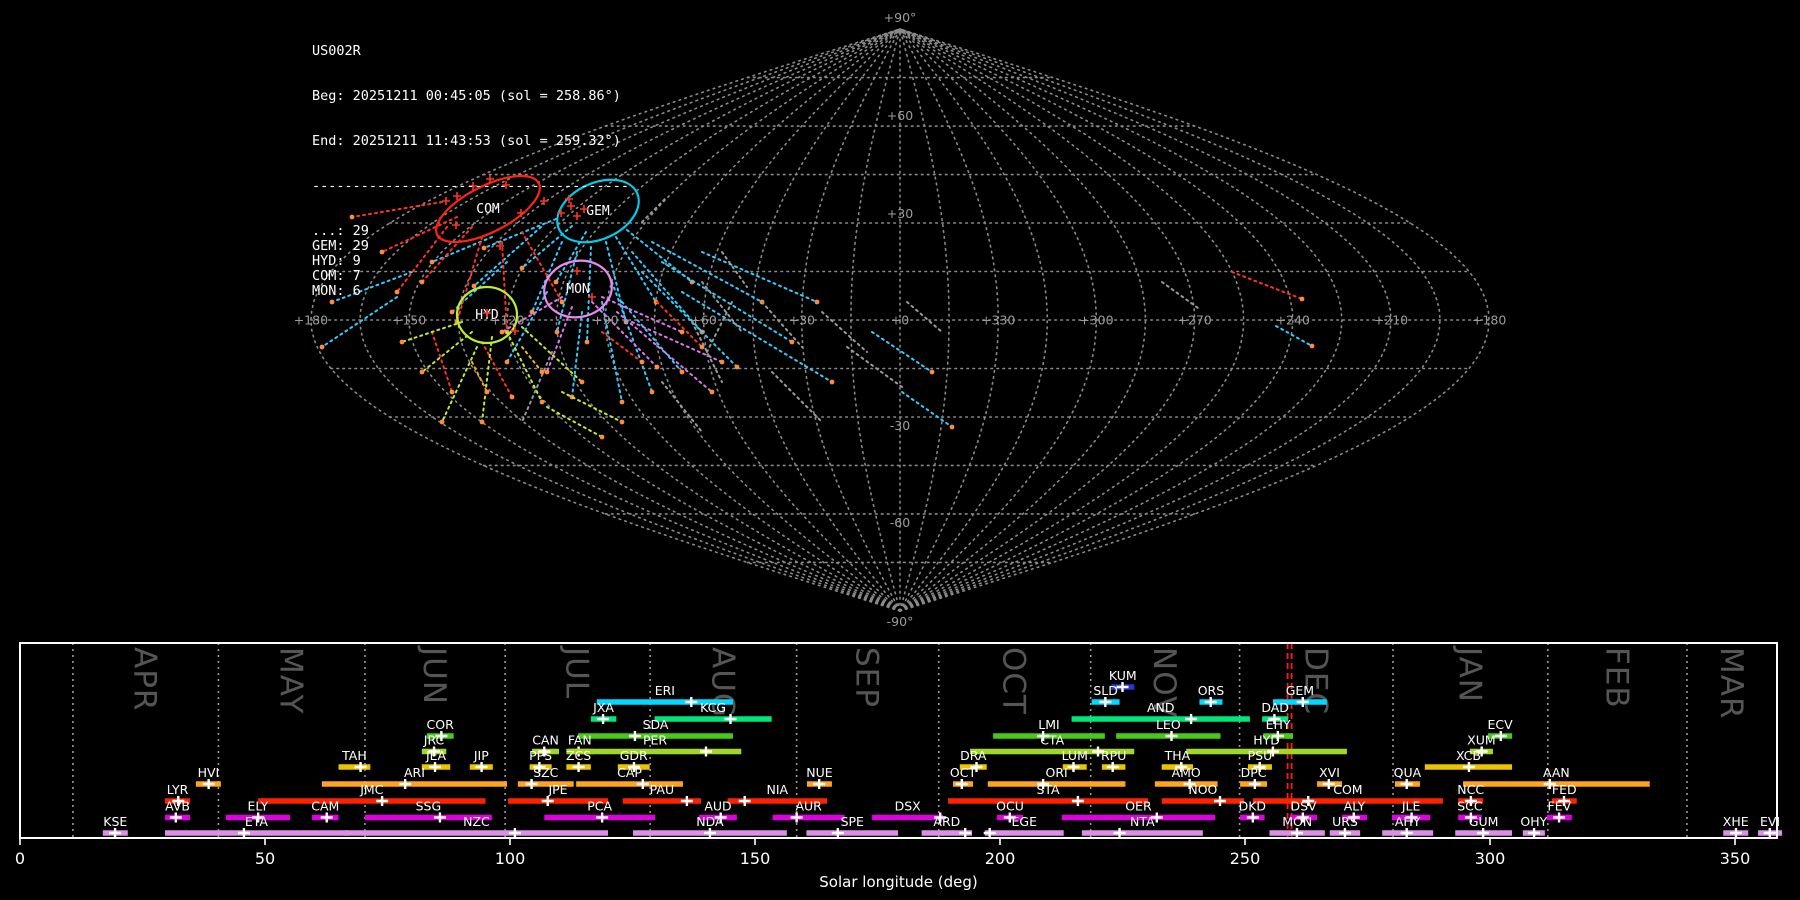 This screenshot has width=1800, height=900. What do you see at coordinates (1616, 678) in the screenshot?
I see `month-label: FEB` at bounding box center [1616, 678].